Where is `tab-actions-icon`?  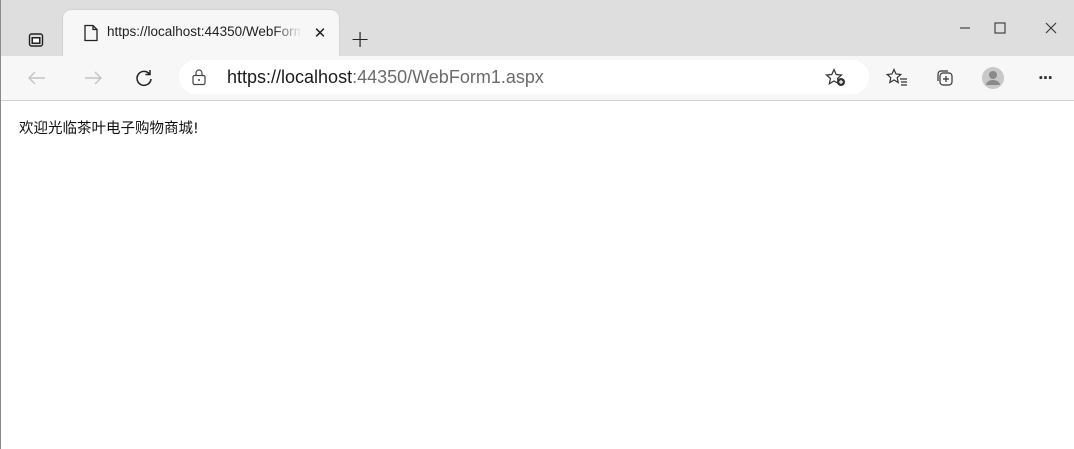
tab-actions-icon is located at coordinates (36, 40).